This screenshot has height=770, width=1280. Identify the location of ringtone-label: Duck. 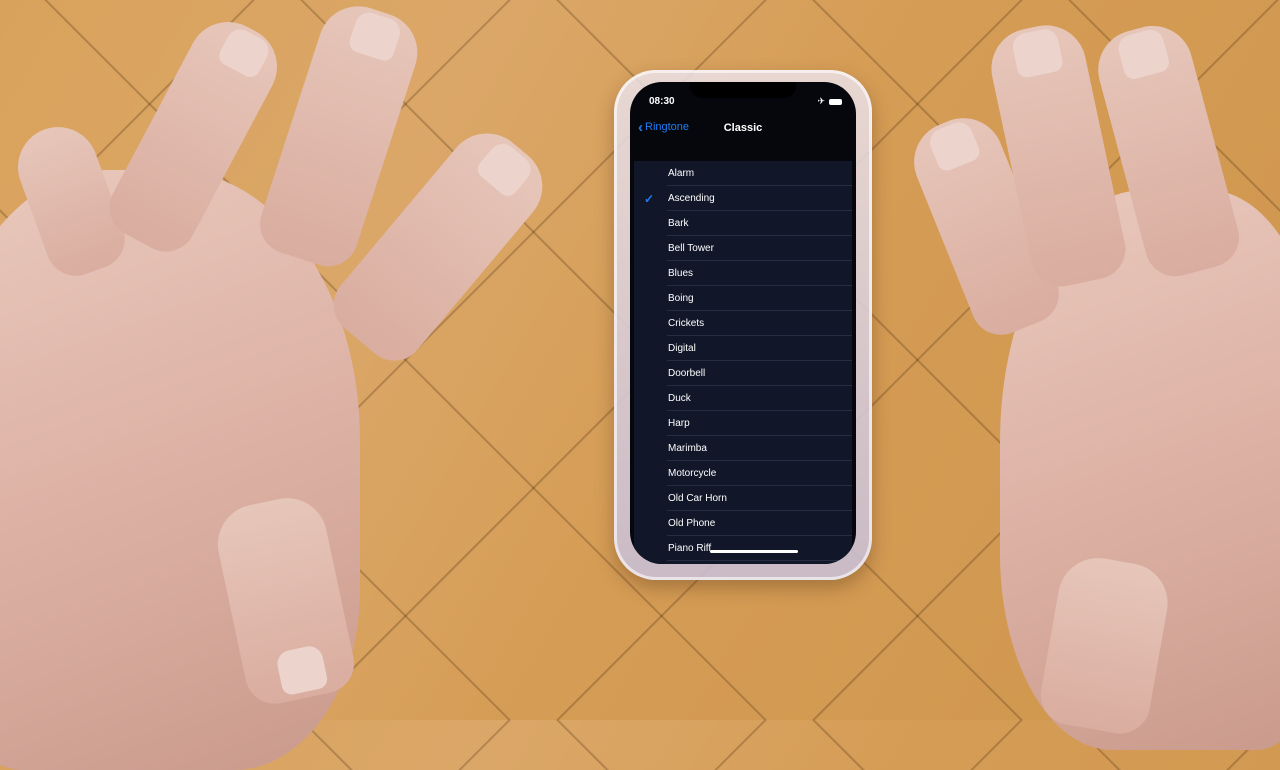
(679, 398).